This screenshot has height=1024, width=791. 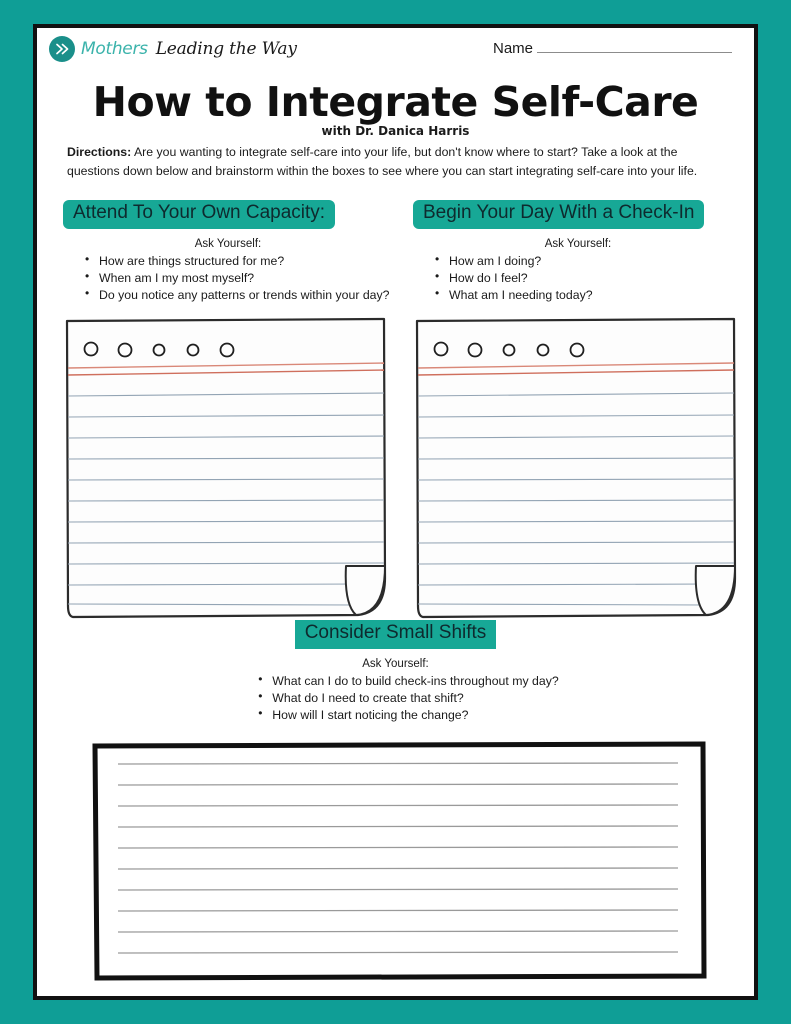 I want to click on page-subtitle: with Dr. Danica Harris, so click(x=395, y=131).